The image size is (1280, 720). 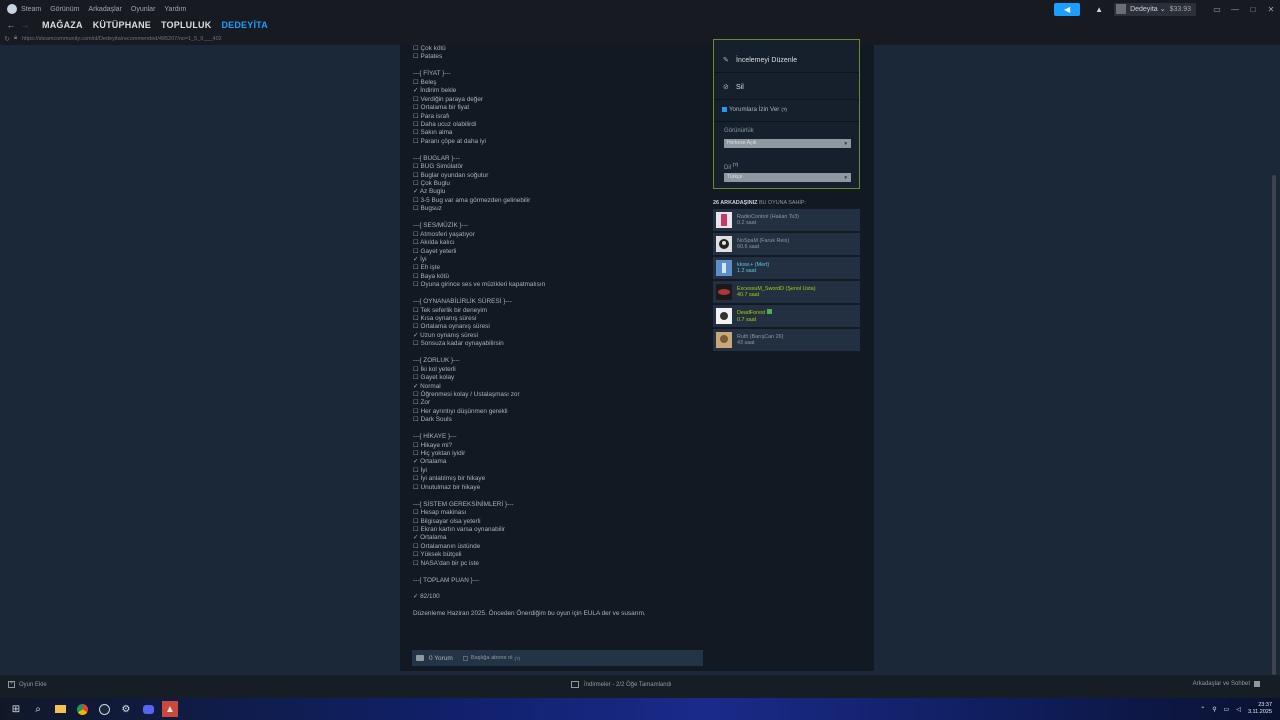 I want to click on review-line: ---{ FİYAT }---, so click(x=432, y=74).